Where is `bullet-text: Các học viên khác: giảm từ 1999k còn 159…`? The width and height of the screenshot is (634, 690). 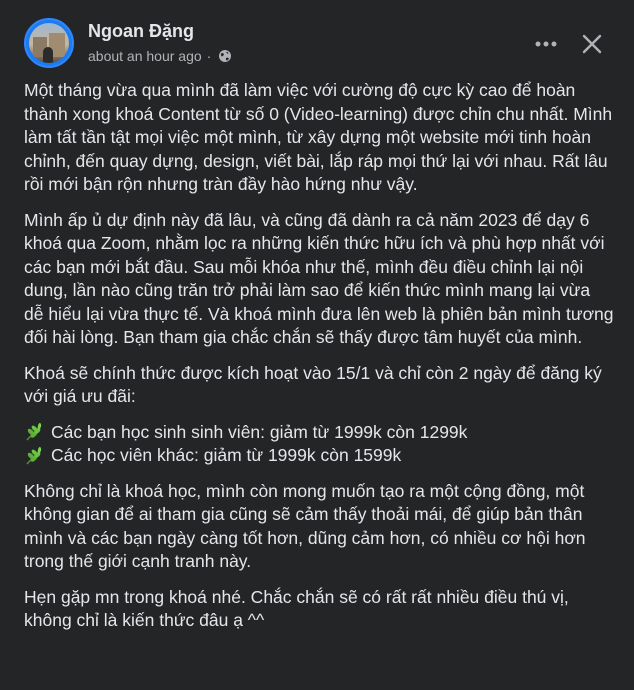
bullet-text: Các học viên khác: giảm từ 1999k còn 159… is located at coordinates (226, 455).